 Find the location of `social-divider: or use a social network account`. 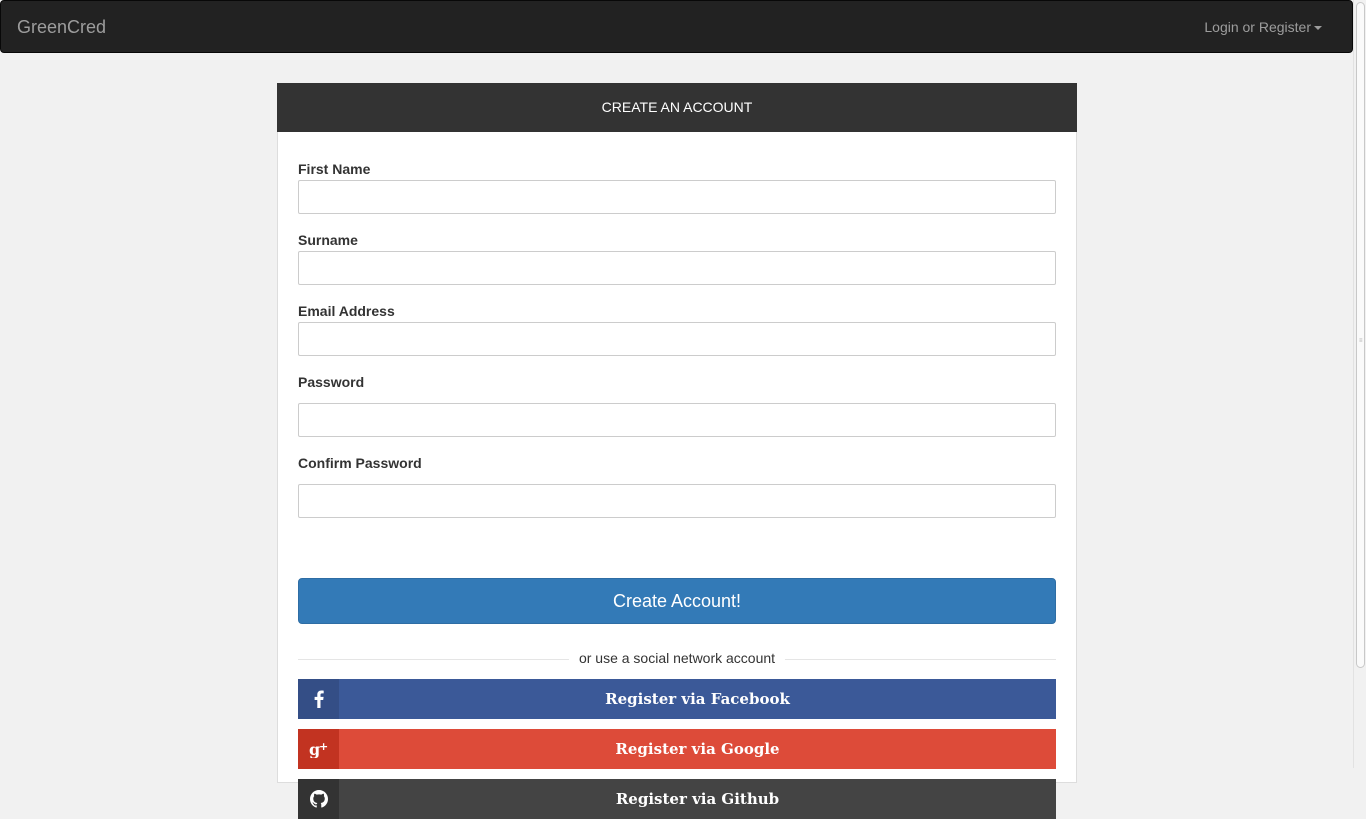

social-divider: or use a social network account is located at coordinates (677, 659).